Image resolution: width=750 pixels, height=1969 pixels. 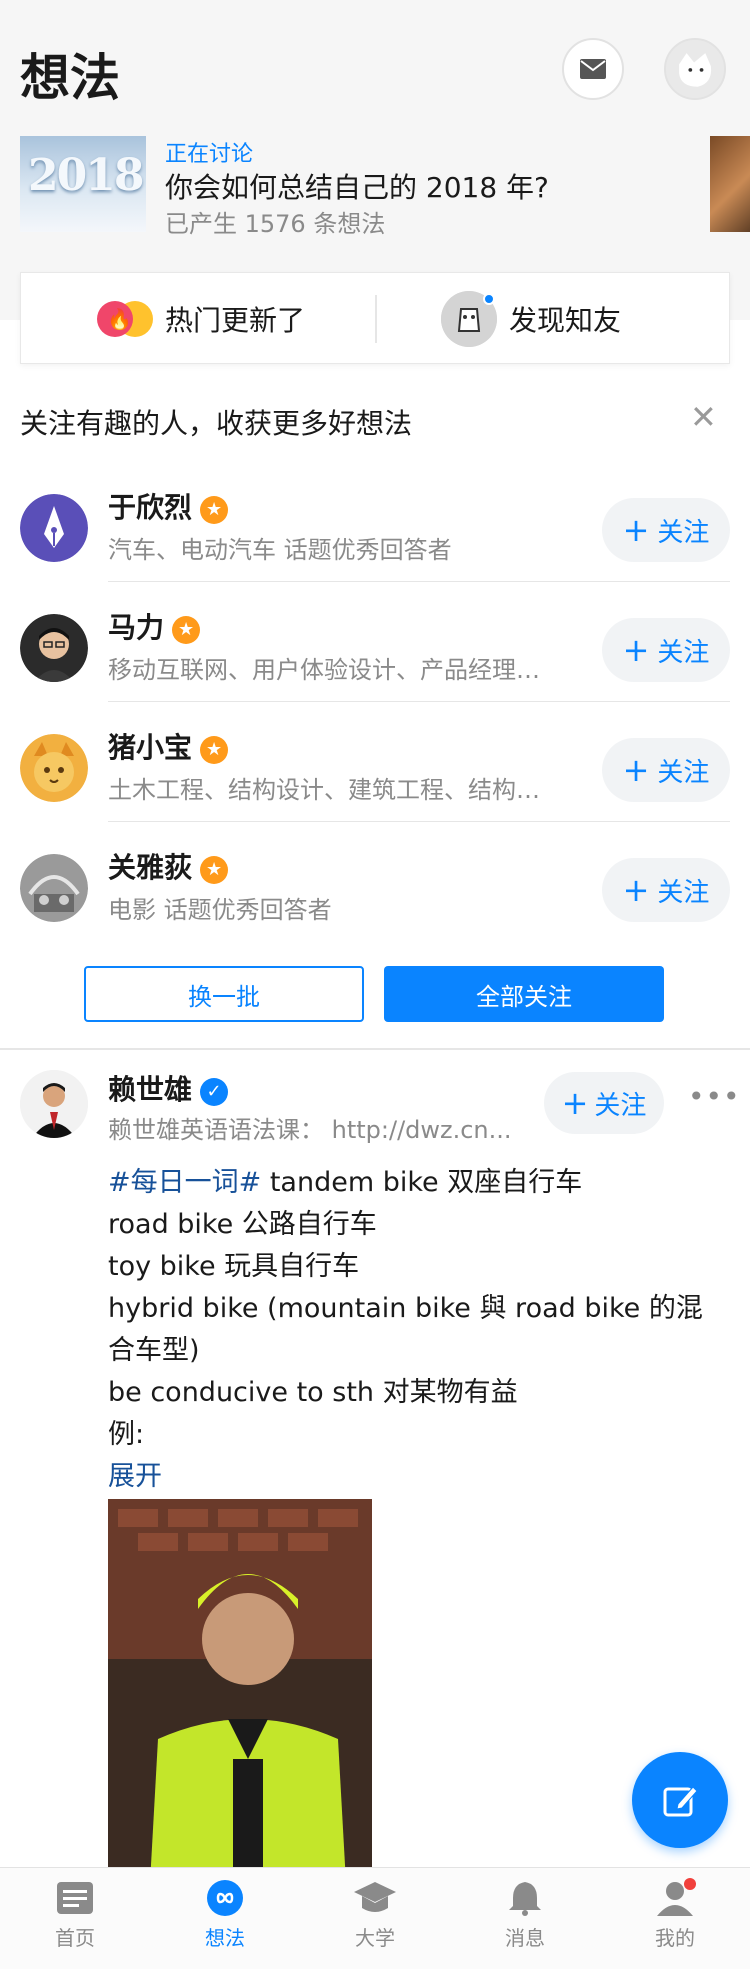 I want to click on discover-friends-button: 发现知友, so click(x=531, y=319).